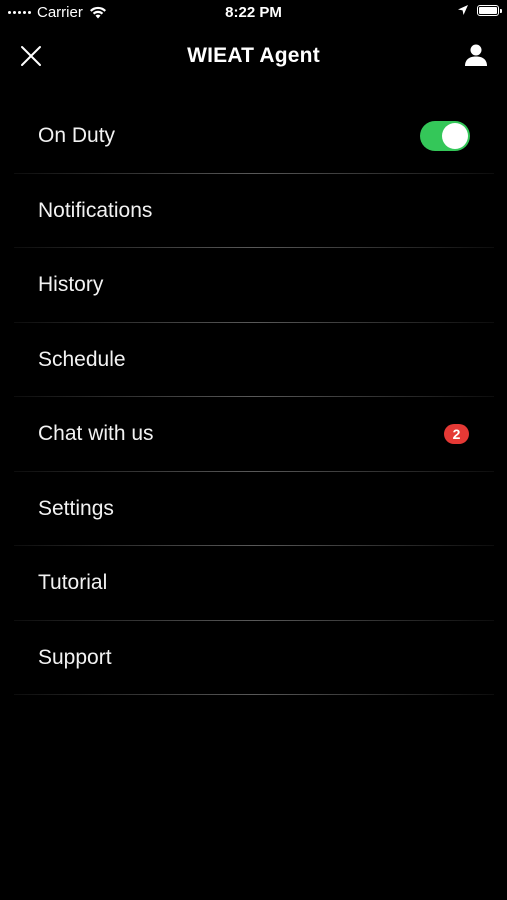  Describe the element at coordinates (71, 285) in the screenshot. I see `menu-item-label: History` at that location.